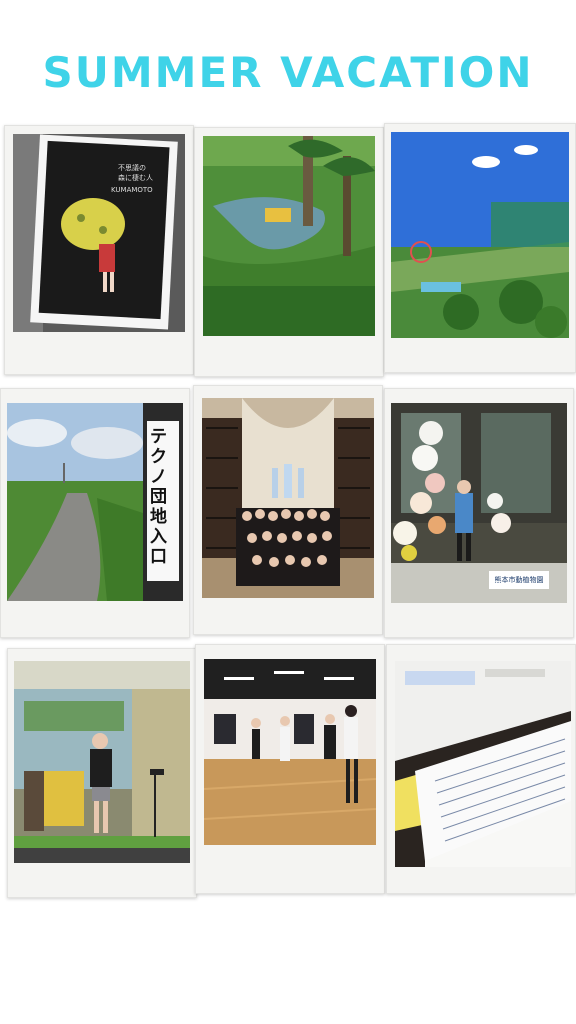  Describe the element at coordinates (132, 190) in the screenshot. I see `poster-text-3: KUMAMOTO` at that location.